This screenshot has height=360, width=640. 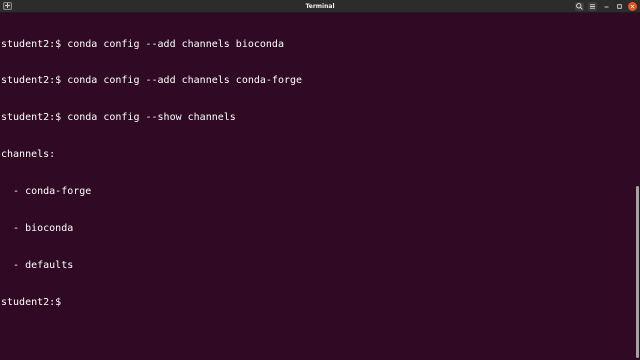 What do you see at coordinates (37, 229) in the screenshot?
I see `terminal-line: - bioconda` at bounding box center [37, 229].